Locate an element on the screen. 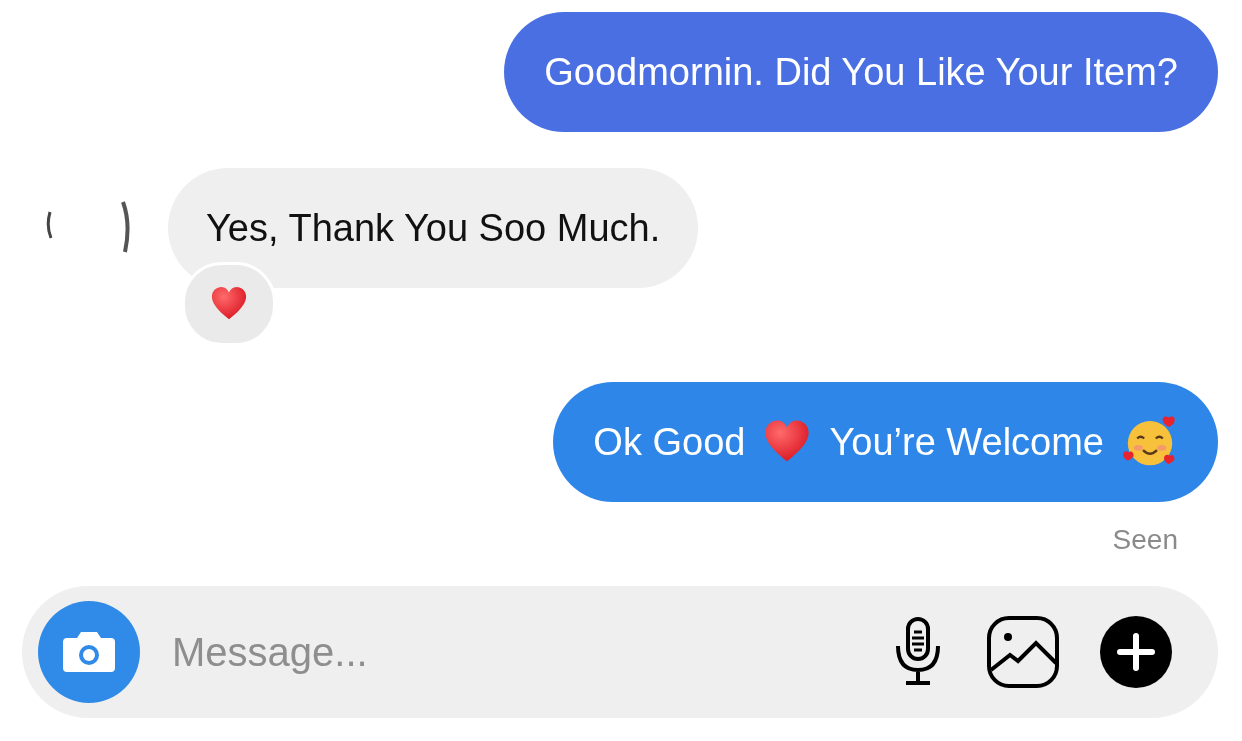 This screenshot has height=741, width=1242. seen-status: Seen is located at coordinates (1145, 540).